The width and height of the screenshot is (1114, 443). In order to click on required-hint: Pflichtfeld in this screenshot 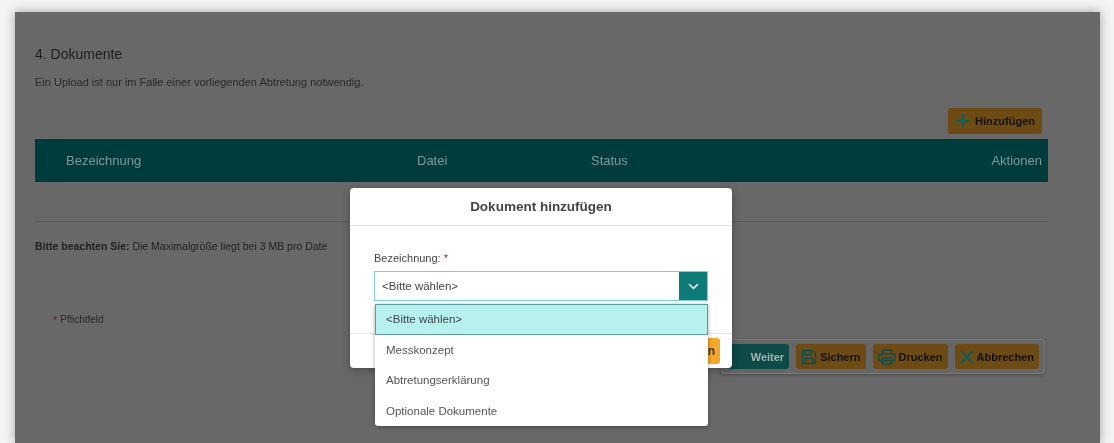, I will do `click(82, 320)`.